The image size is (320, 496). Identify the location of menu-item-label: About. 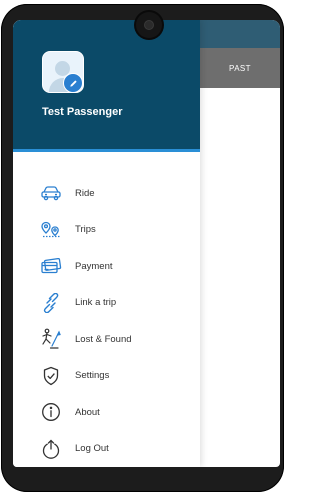
(87, 412).